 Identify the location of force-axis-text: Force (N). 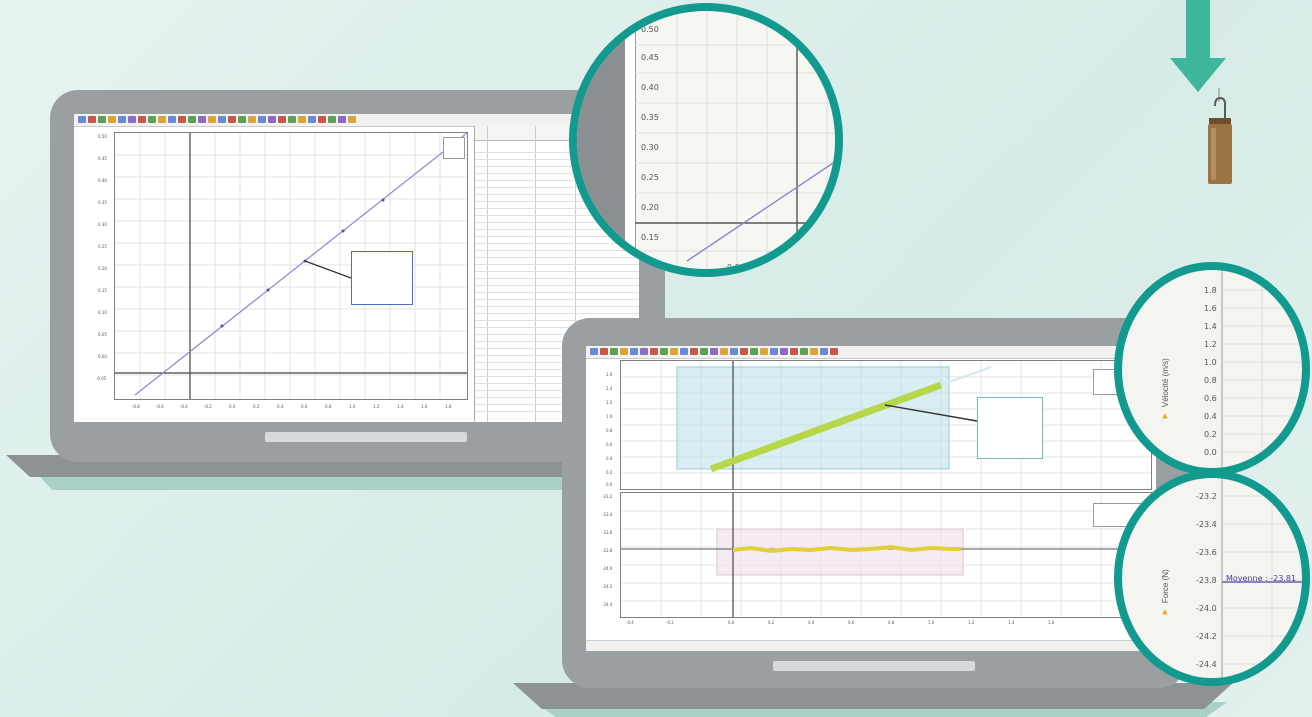
(1165, 586).